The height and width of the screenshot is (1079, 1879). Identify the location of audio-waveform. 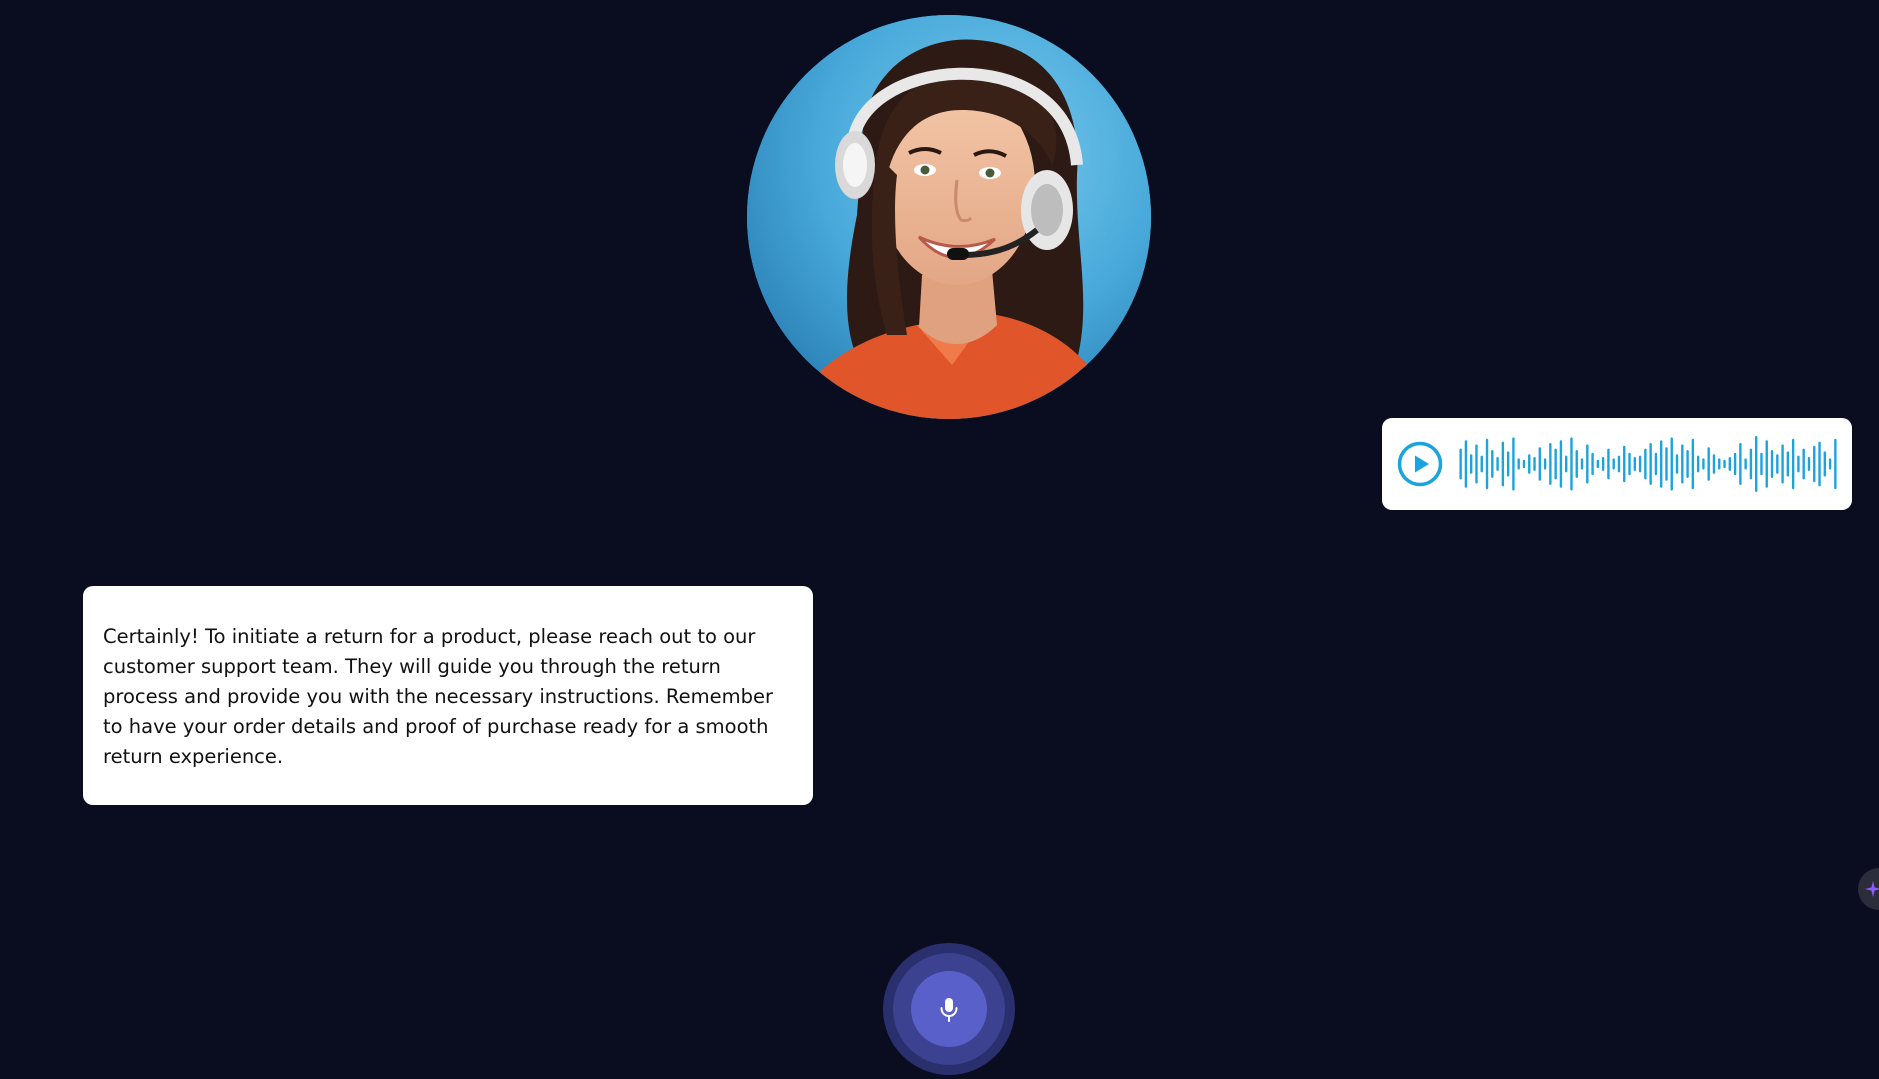
(1648, 464).